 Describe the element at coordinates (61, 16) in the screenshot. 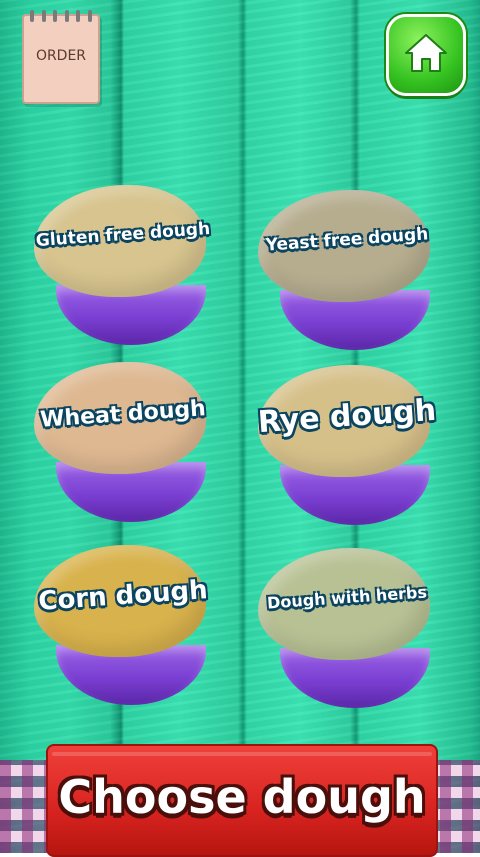

I see `notepad-rings` at that location.